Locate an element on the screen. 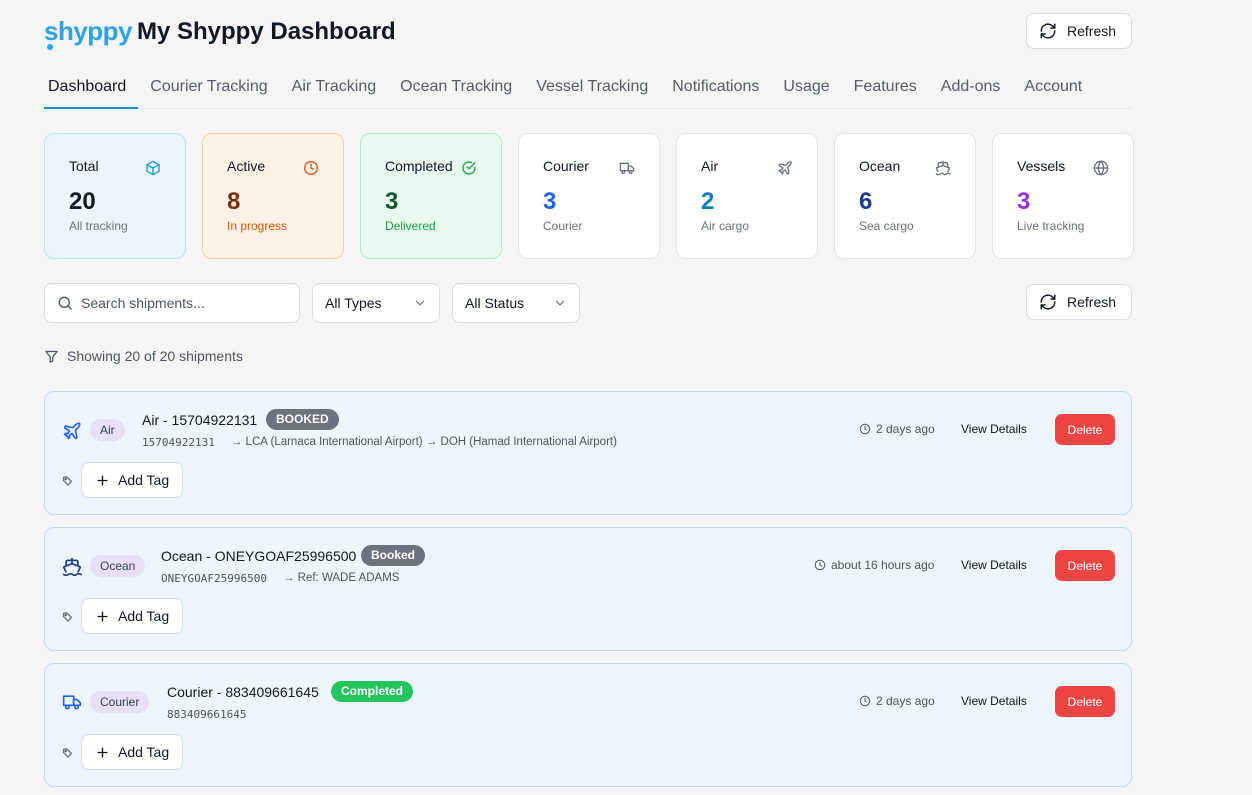 The width and height of the screenshot is (1252, 795). tab-courier-tracking: Courier Tracking is located at coordinates (208, 87).